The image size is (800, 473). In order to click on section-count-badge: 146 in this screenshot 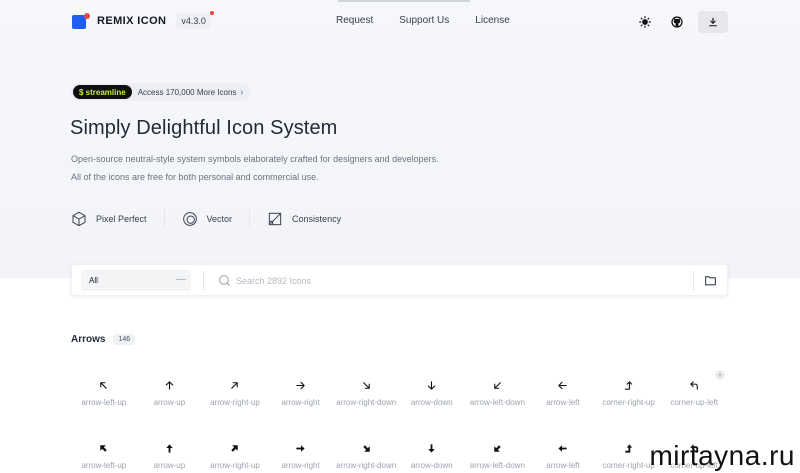, I will do `click(124, 339)`.